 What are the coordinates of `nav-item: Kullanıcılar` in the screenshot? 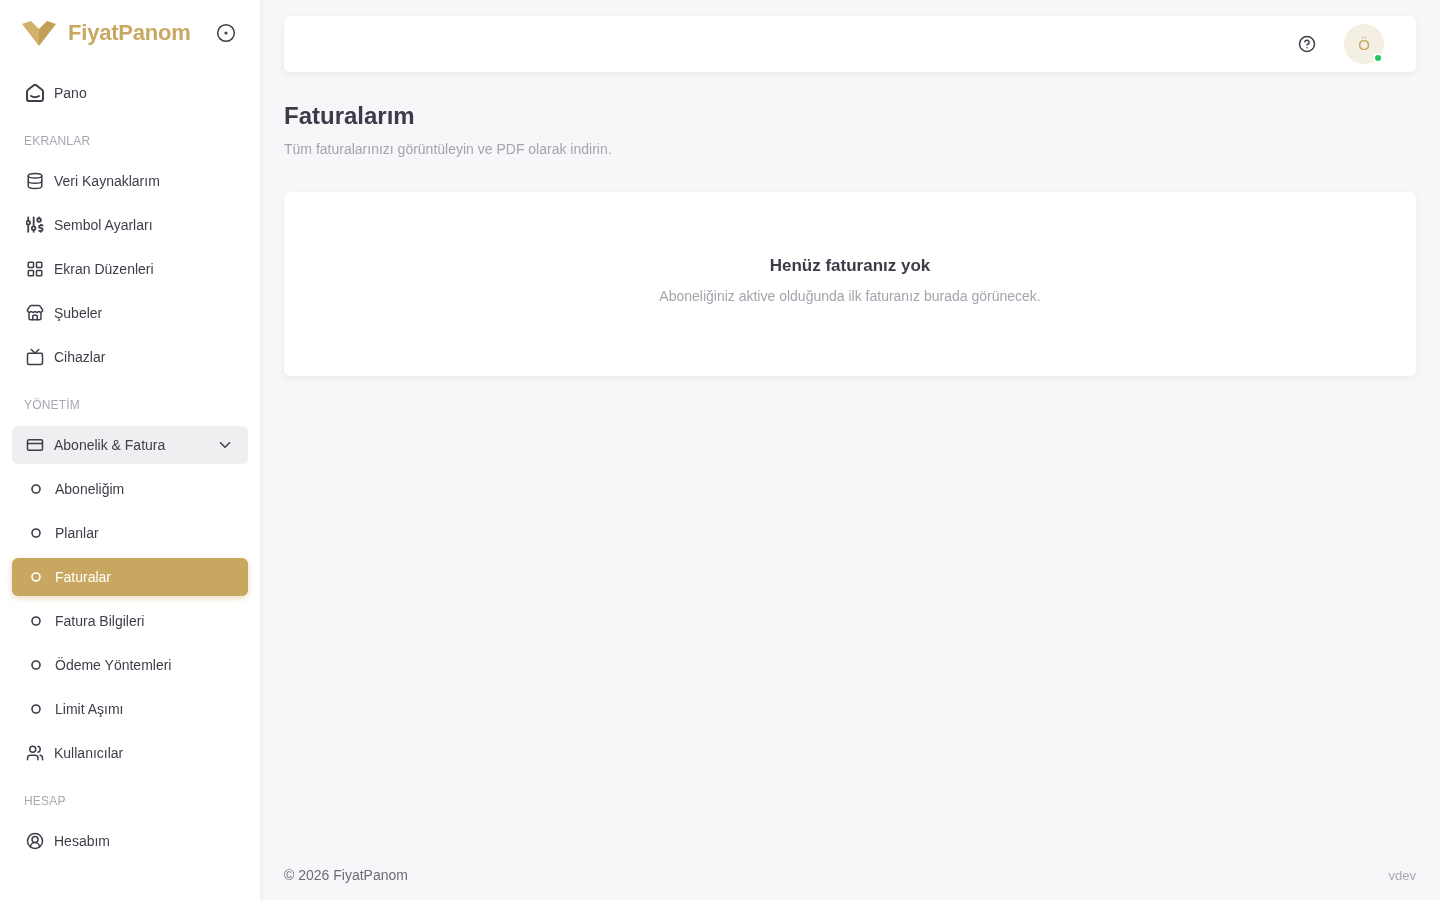 It's located at (130, 753).